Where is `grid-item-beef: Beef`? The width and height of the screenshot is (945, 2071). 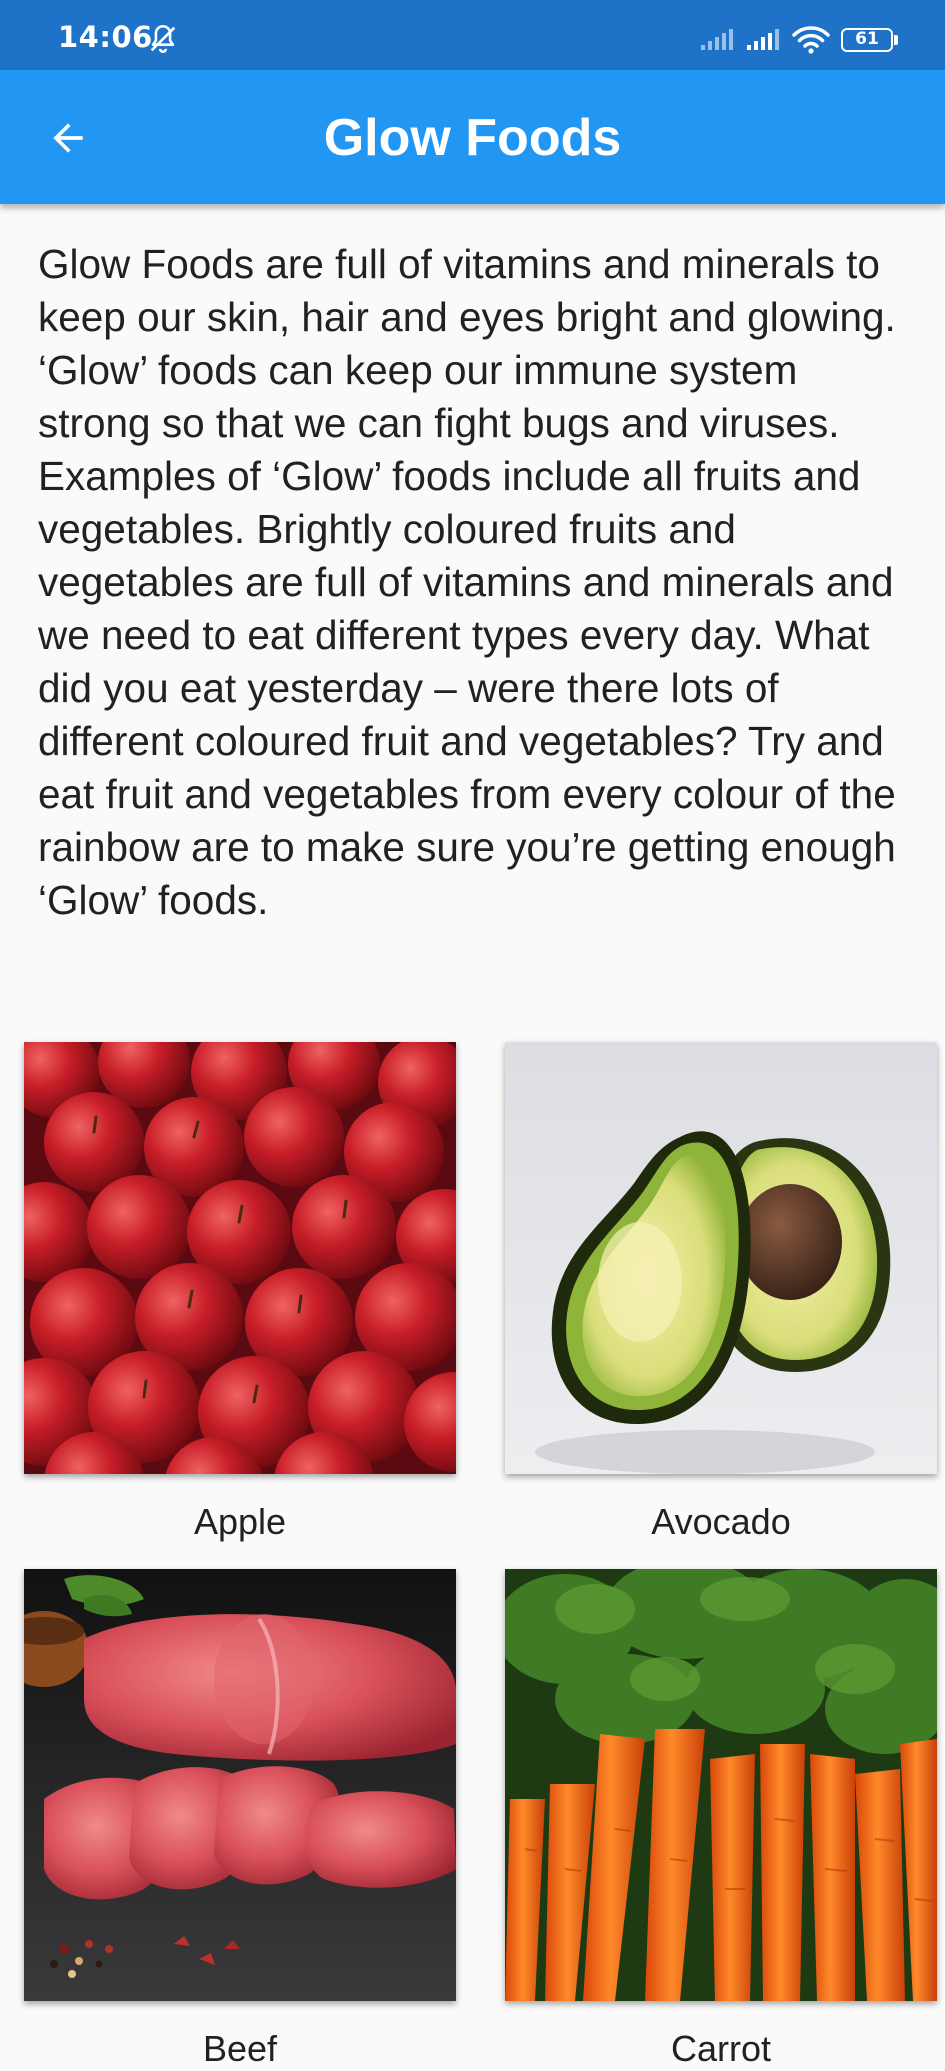 grid-item-beef: Beef is located at coordinates (240, 1820).